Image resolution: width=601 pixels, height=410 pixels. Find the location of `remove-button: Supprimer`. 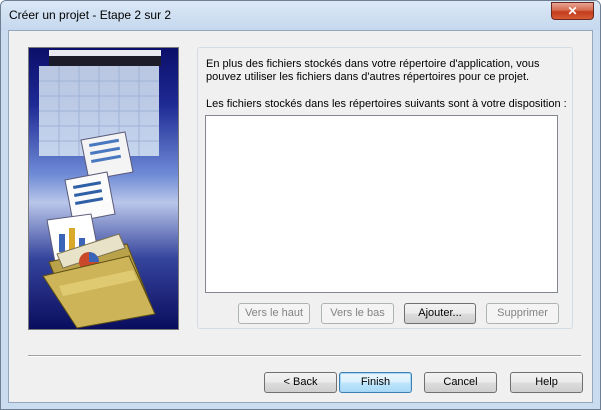

remove-button: Supprimer is located at coordinates (522, 313).